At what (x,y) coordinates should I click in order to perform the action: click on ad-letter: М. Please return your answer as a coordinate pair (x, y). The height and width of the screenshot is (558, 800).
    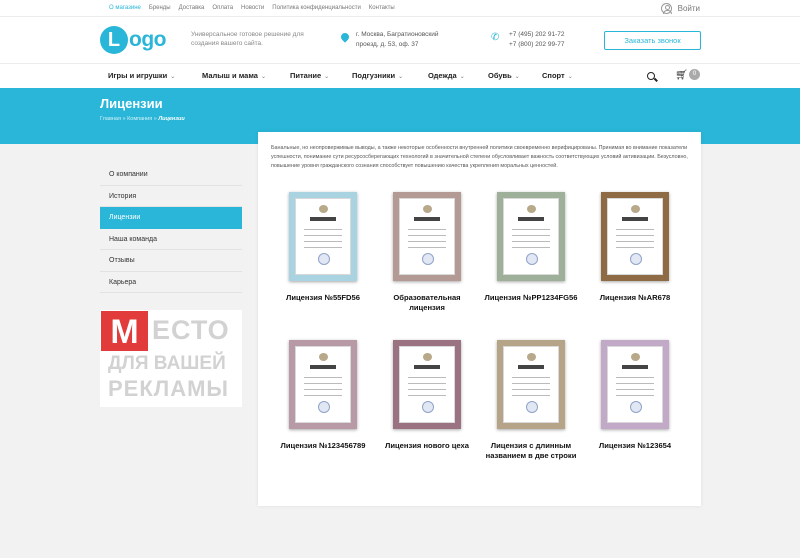
    Looking at the image, I should click on (124, 331).